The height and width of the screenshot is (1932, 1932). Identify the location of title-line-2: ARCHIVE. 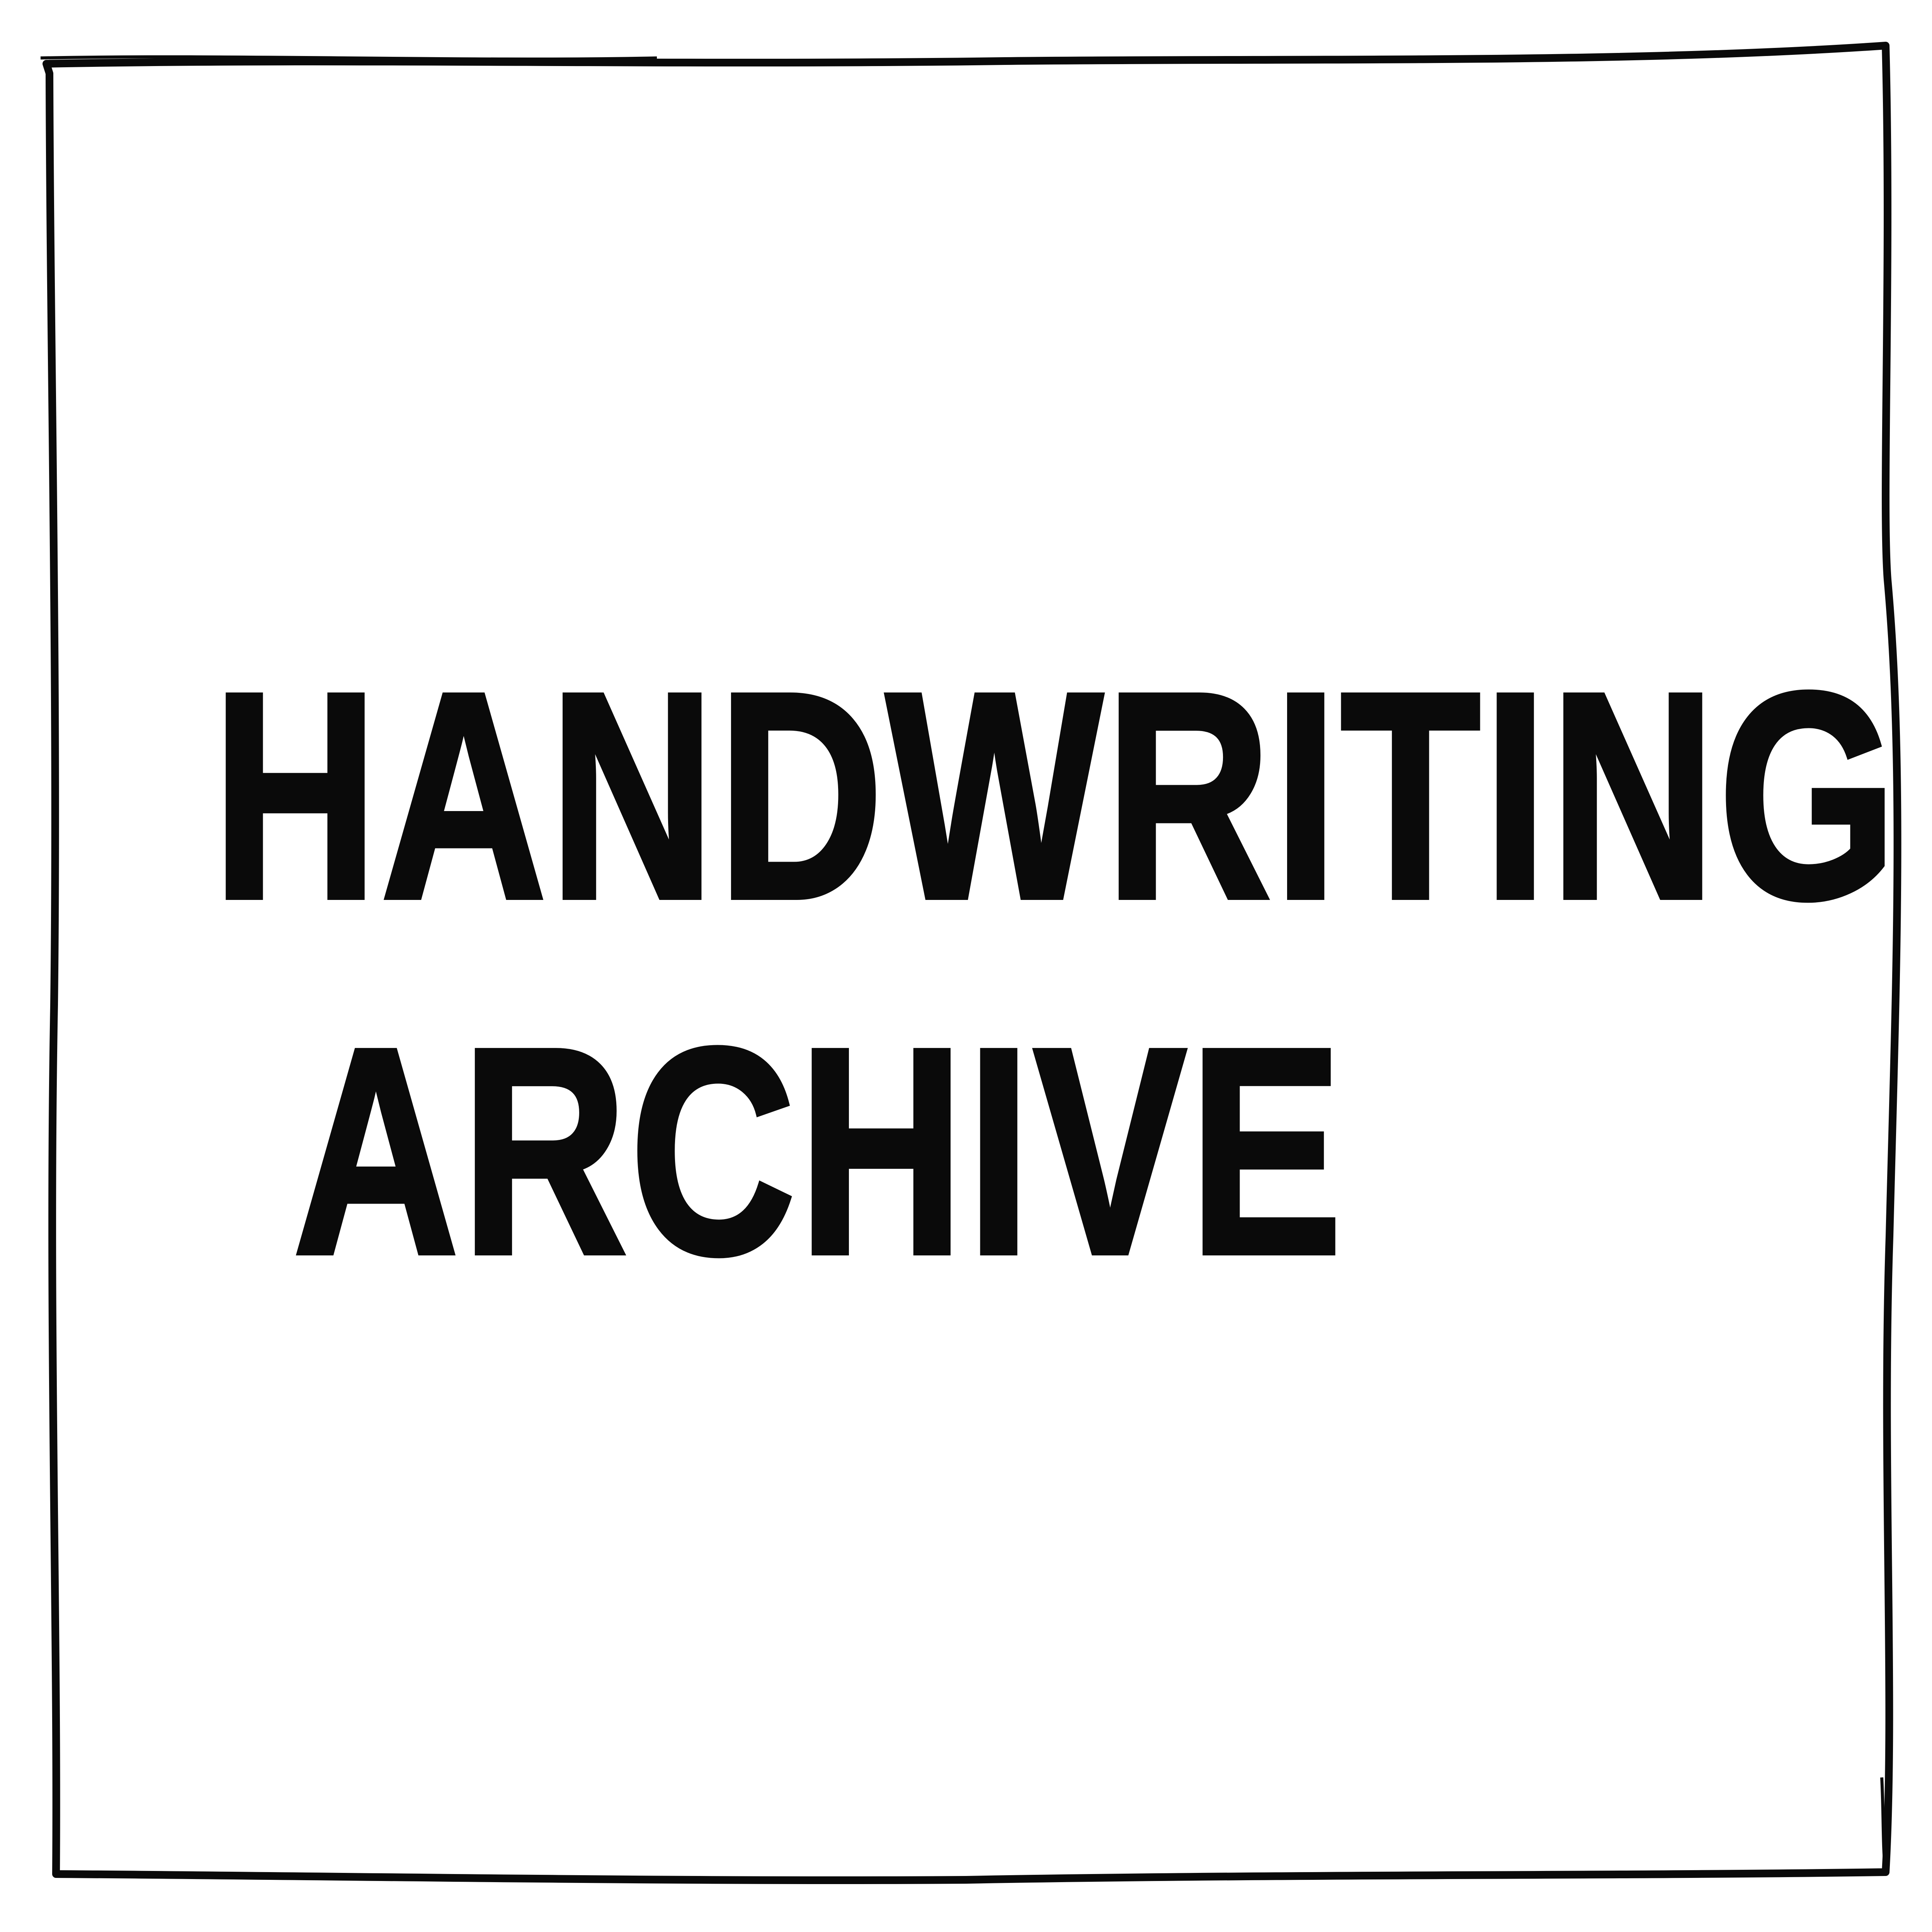
(820, 1151).